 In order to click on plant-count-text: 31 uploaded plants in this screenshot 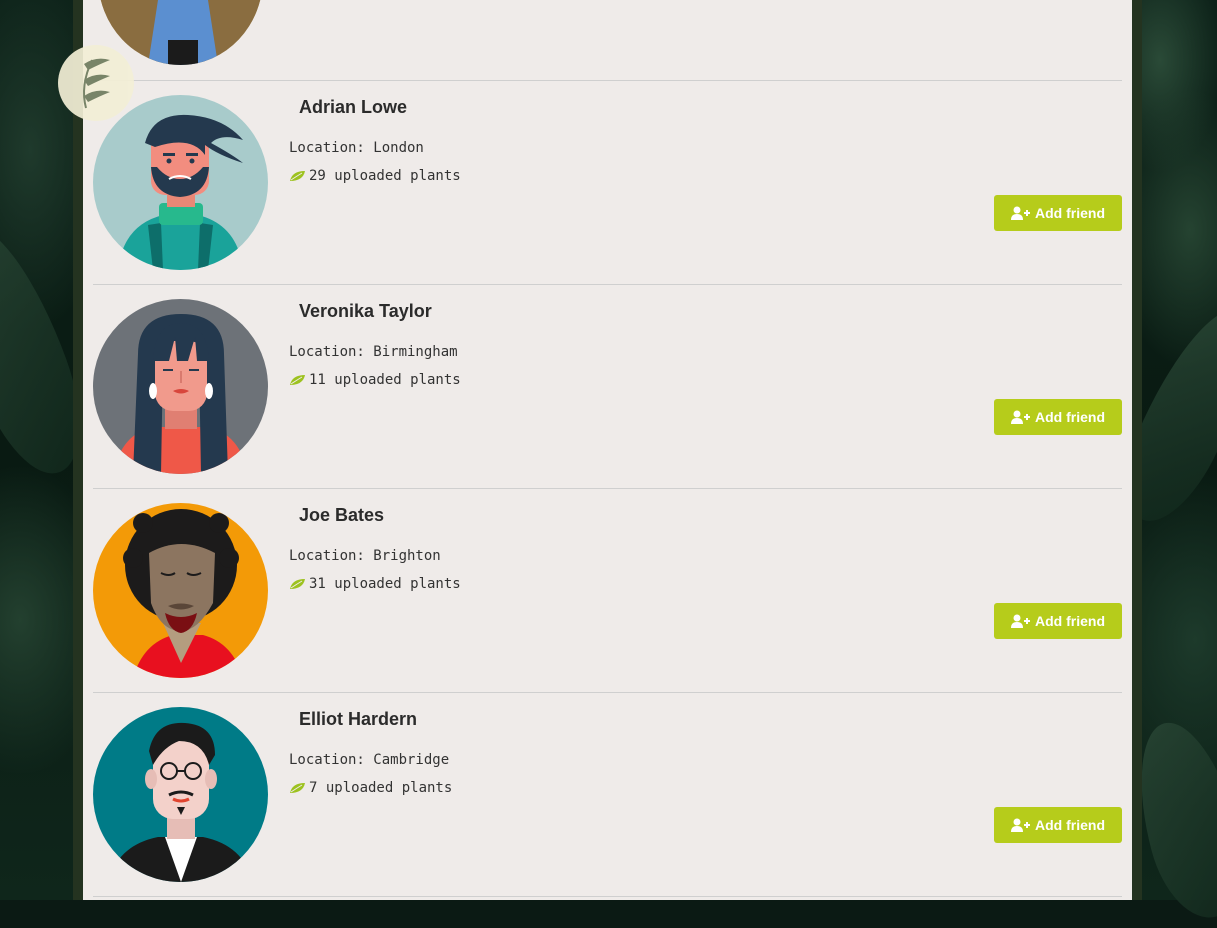, I will do `click(385, 584)`.